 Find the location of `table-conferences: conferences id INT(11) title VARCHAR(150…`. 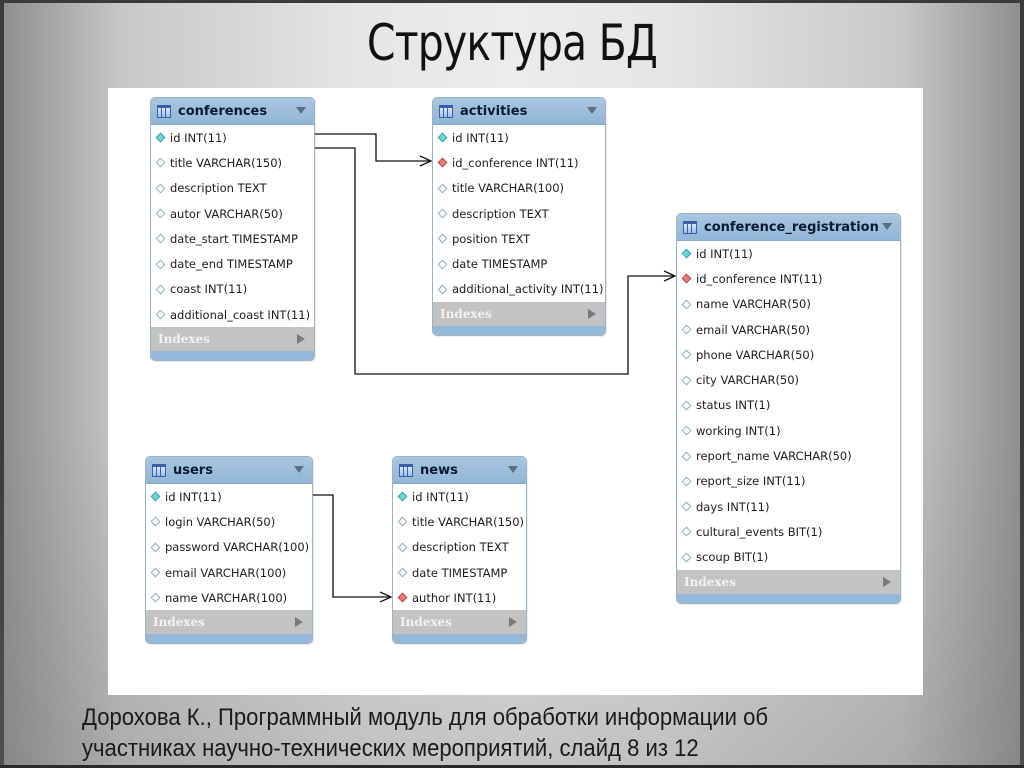

table-conferences: conferences id INT(11) title VARCHAR(150… is located at coordinates (232, 229).